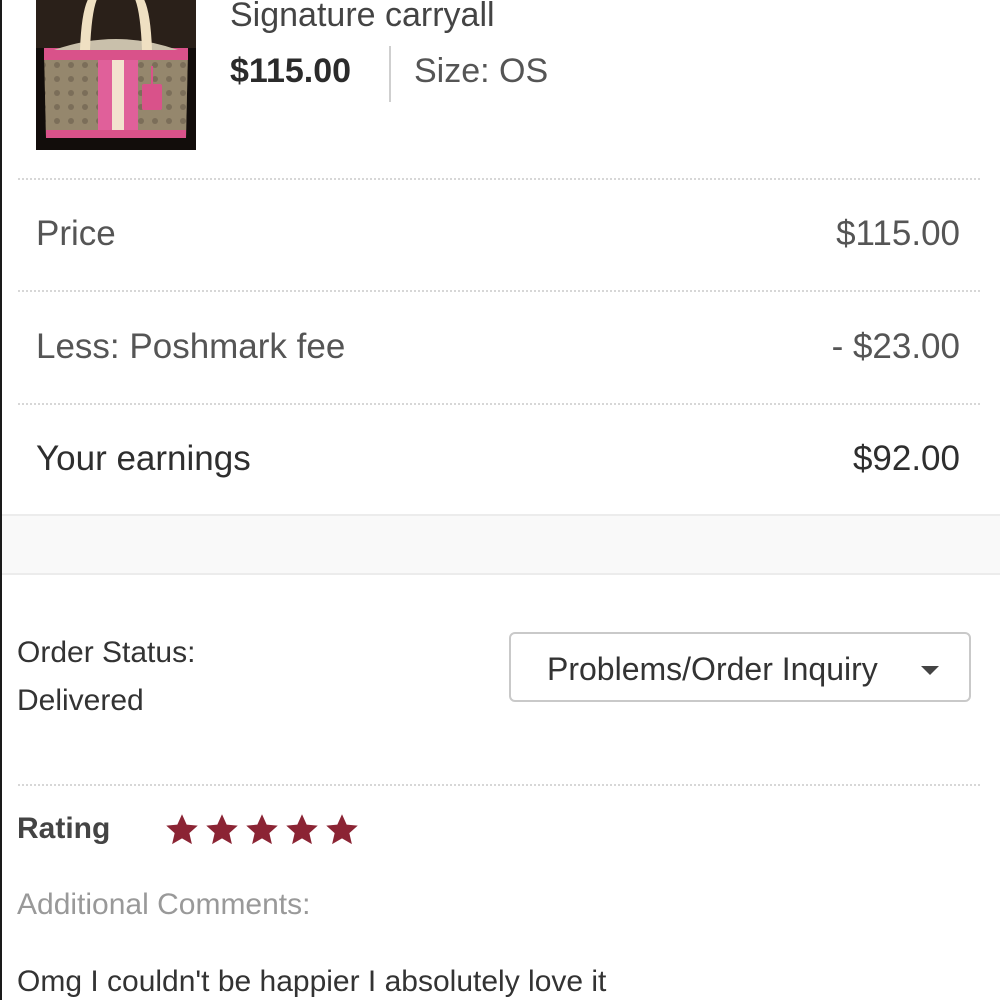 This screenshot has width=1000, height=1000. What do you see at coordinates (930, 670) in the screenshot?
I see `caret-down-icon` at bounding box center [930, 670].